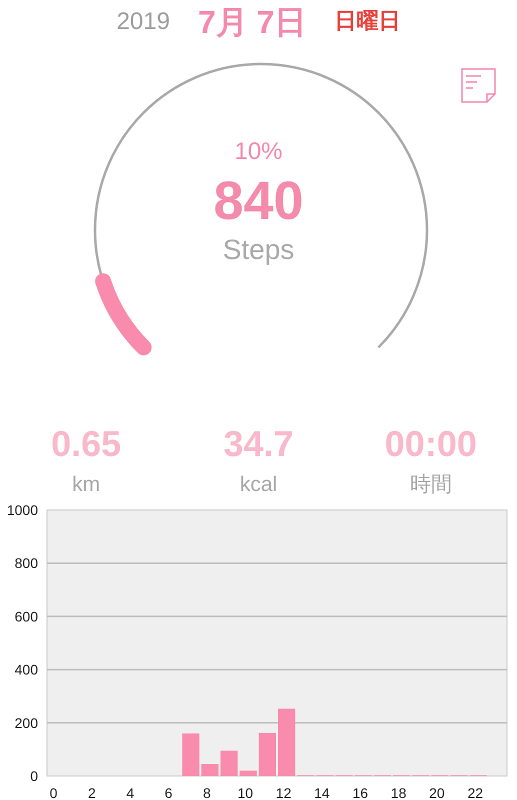 This screenshot has width=517, height=800. What do you see at coordinates (259, 484) in the screenshot?
I see `stat-unit: kcal` at bounding box center [259, 484].